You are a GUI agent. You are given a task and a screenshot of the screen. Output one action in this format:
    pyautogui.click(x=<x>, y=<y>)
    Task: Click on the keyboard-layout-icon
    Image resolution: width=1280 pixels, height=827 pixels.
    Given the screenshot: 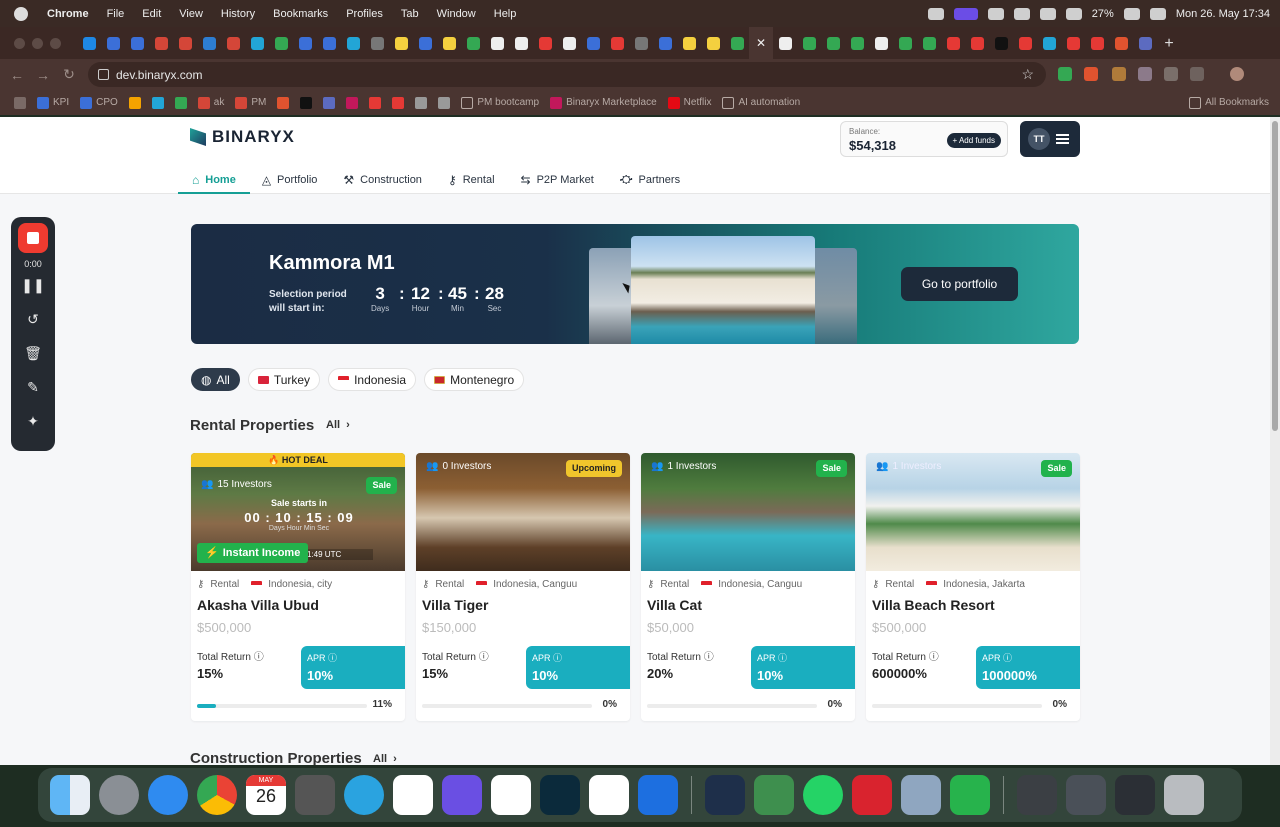 What is the action you would take?
    pyautogui.click(x=1073, y=13)
    